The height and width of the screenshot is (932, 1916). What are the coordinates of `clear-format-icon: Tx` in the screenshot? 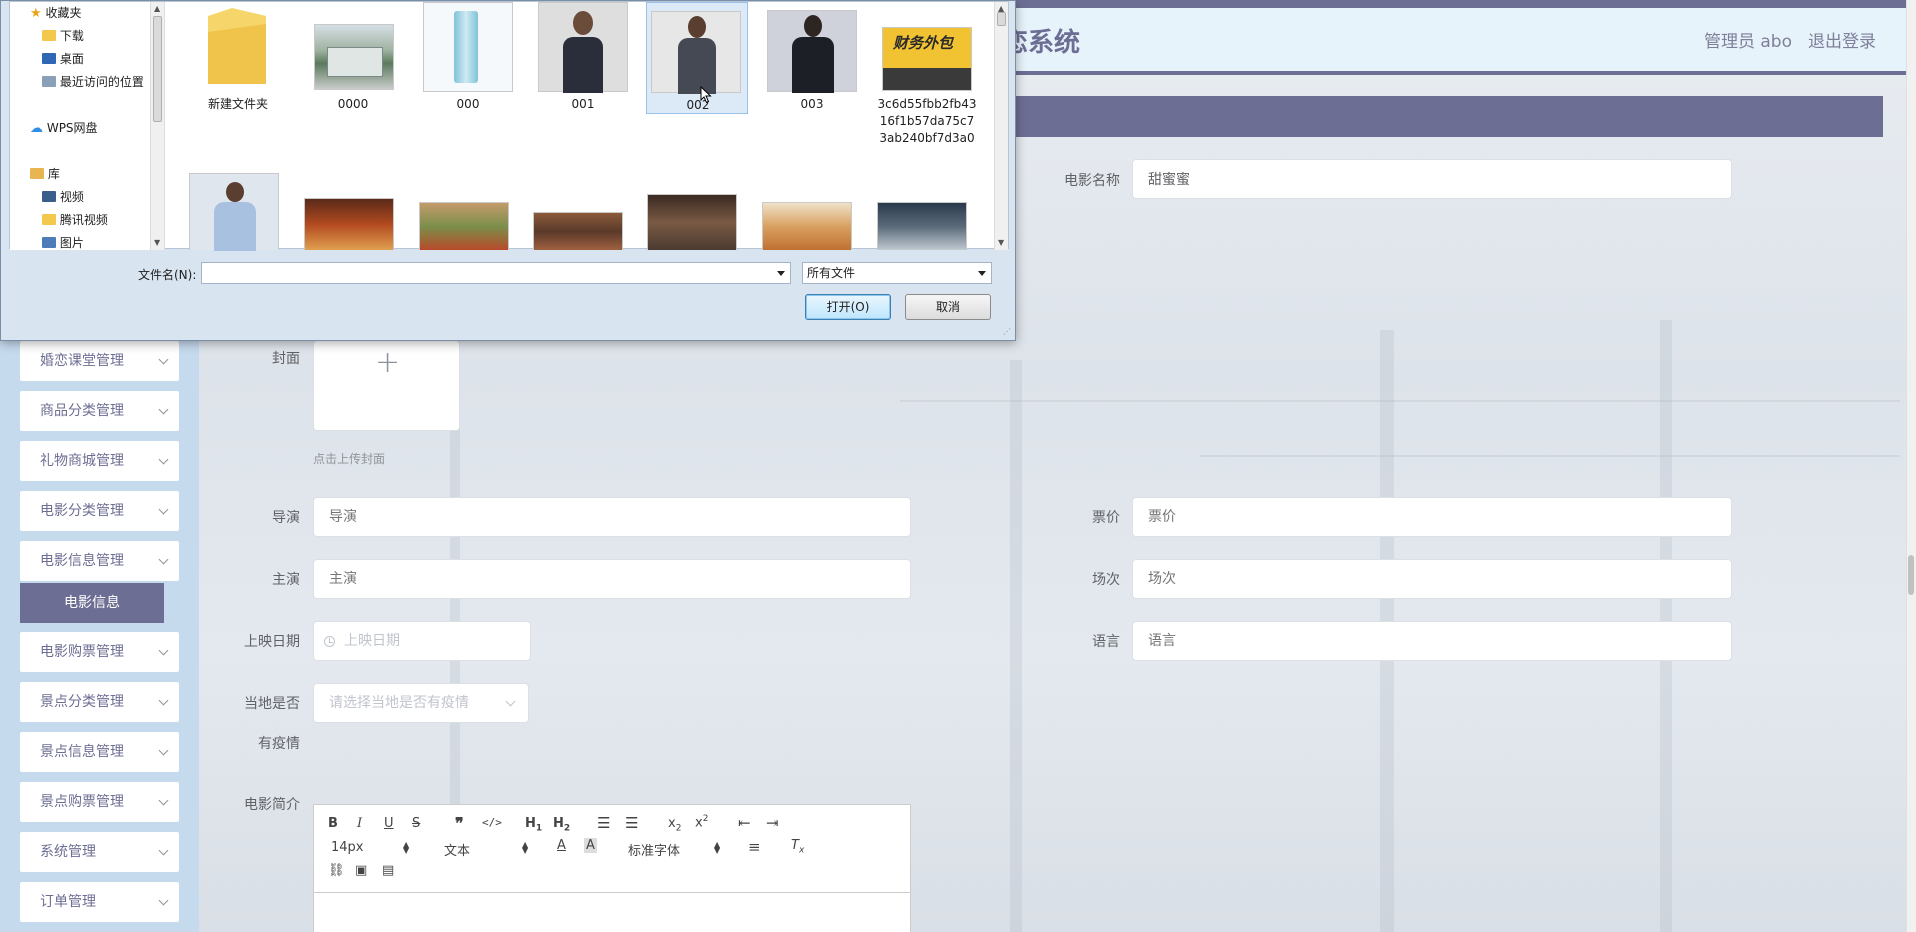 It's located at (797, 847).